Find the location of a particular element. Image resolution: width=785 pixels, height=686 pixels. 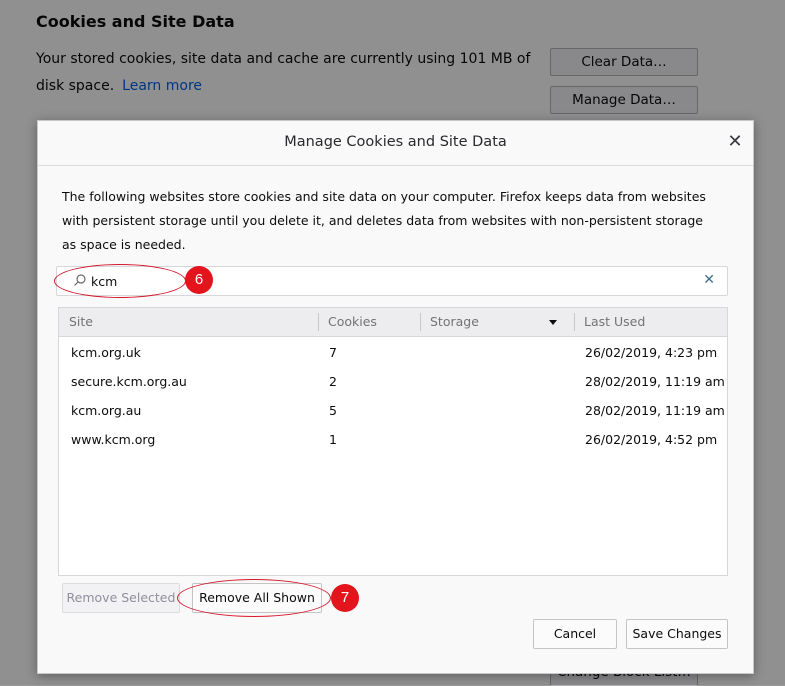

cell-cookies: 1 is located at coordinates (333, 439).